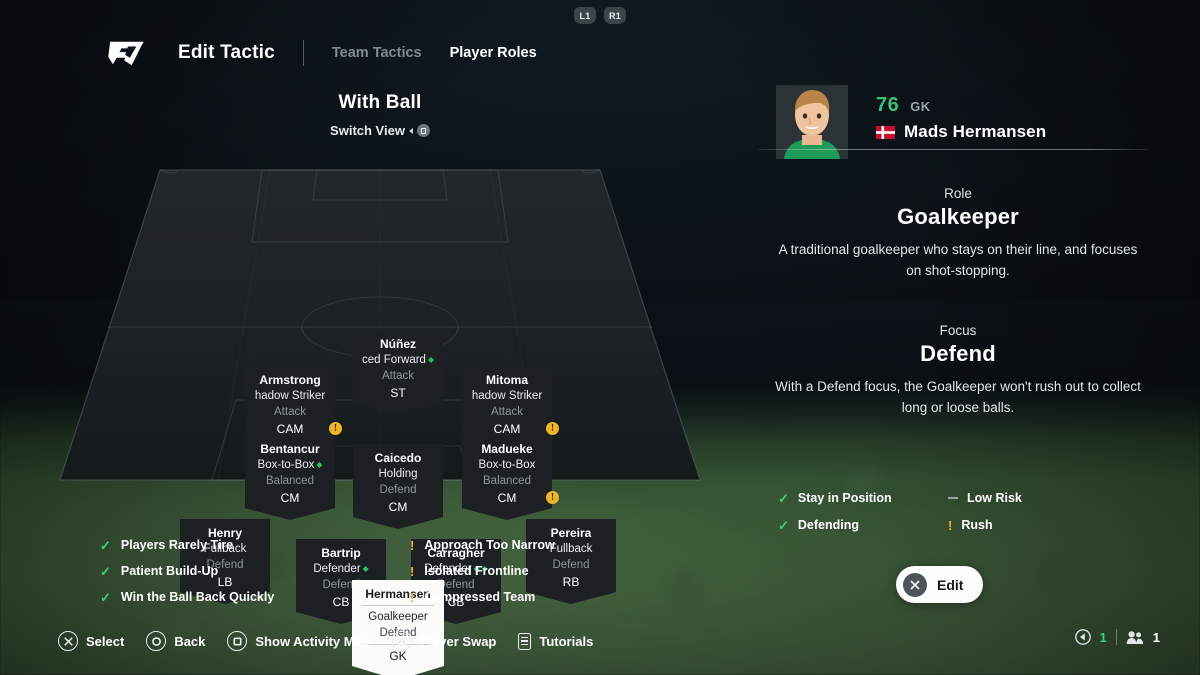 The width and height of the screenshot is (1200, 675). Describe the element at coordinates (1028, 498) in the screenshot. I see `trait-item: Low Risk` at that location.